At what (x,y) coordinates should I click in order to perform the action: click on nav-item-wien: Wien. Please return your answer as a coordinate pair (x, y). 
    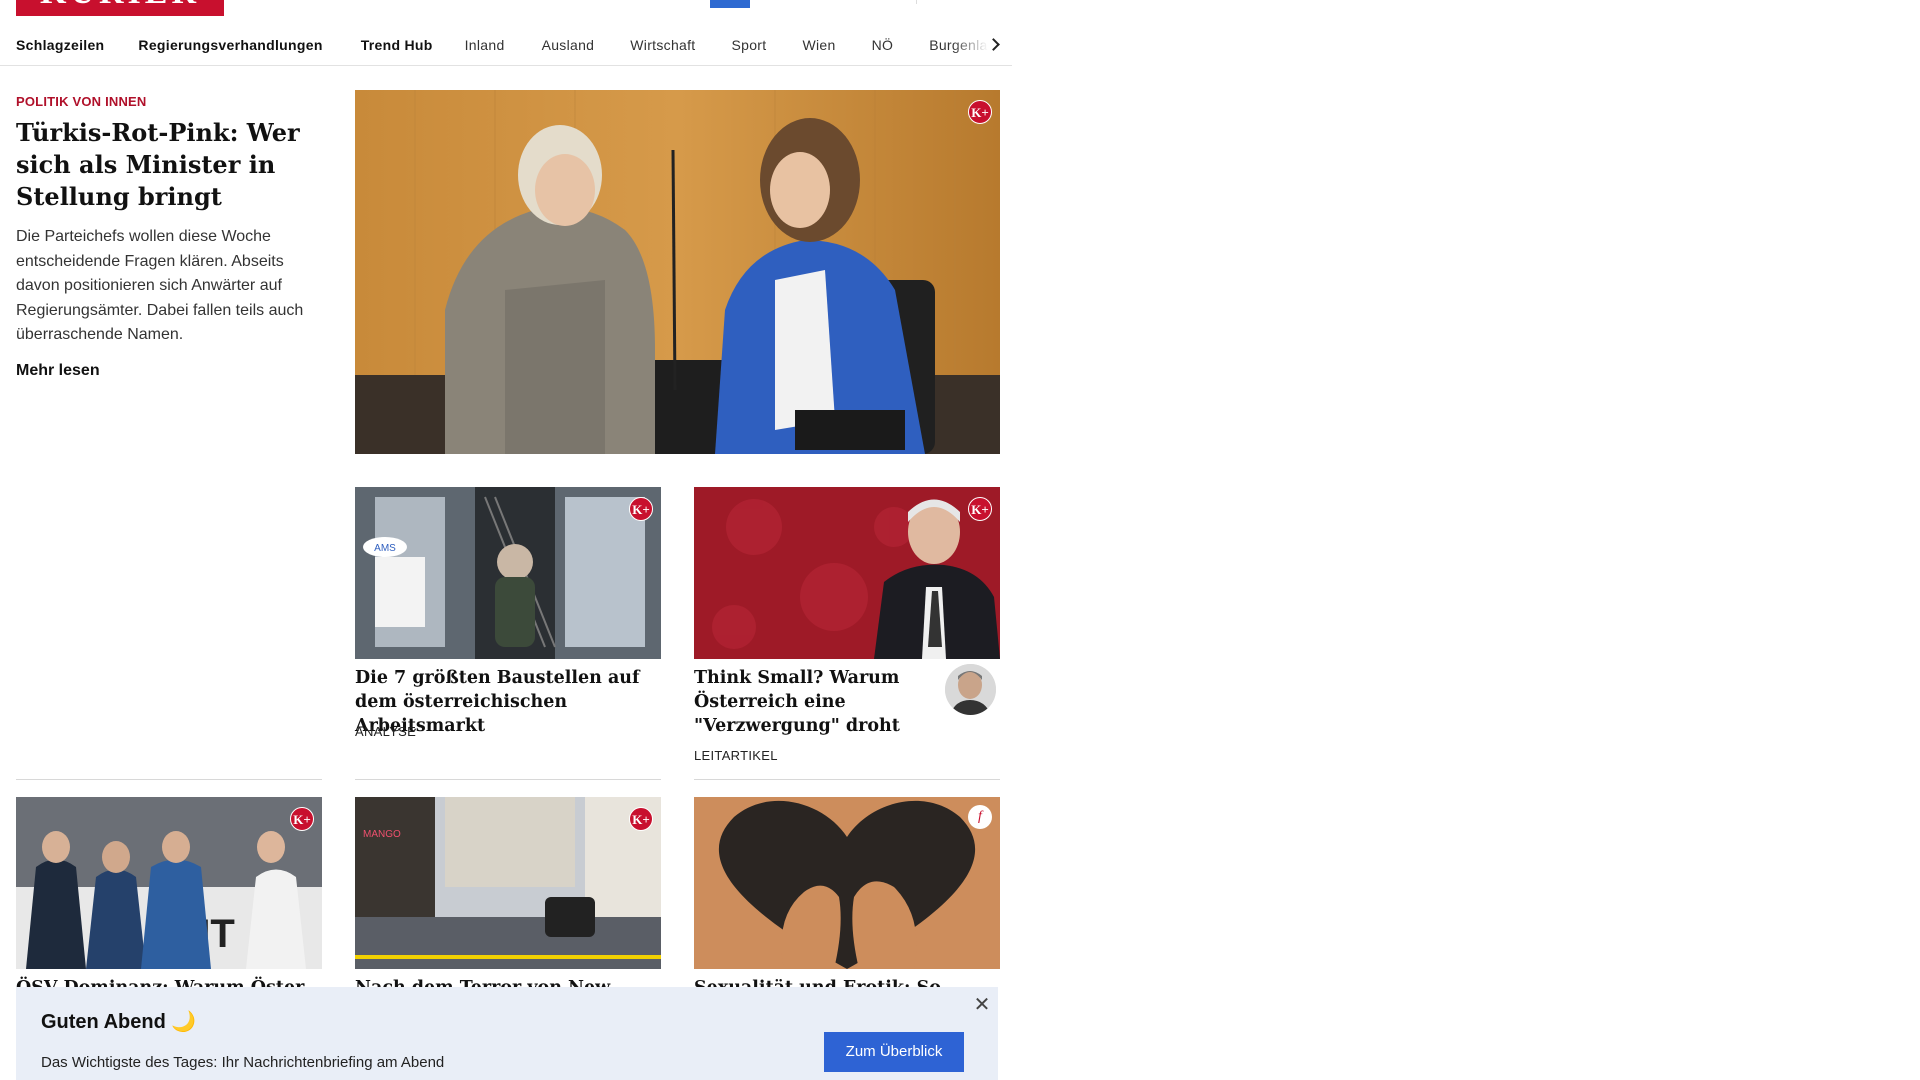
    Looking at the image, I should click on (818, 45).